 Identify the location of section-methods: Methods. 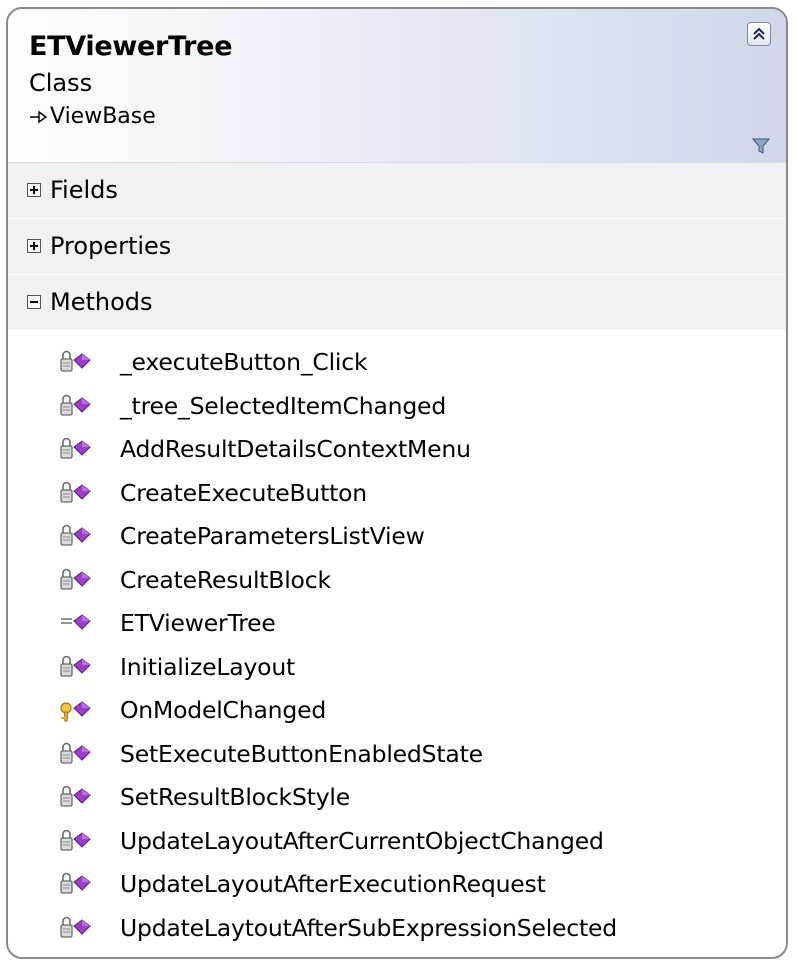
(397, 303).